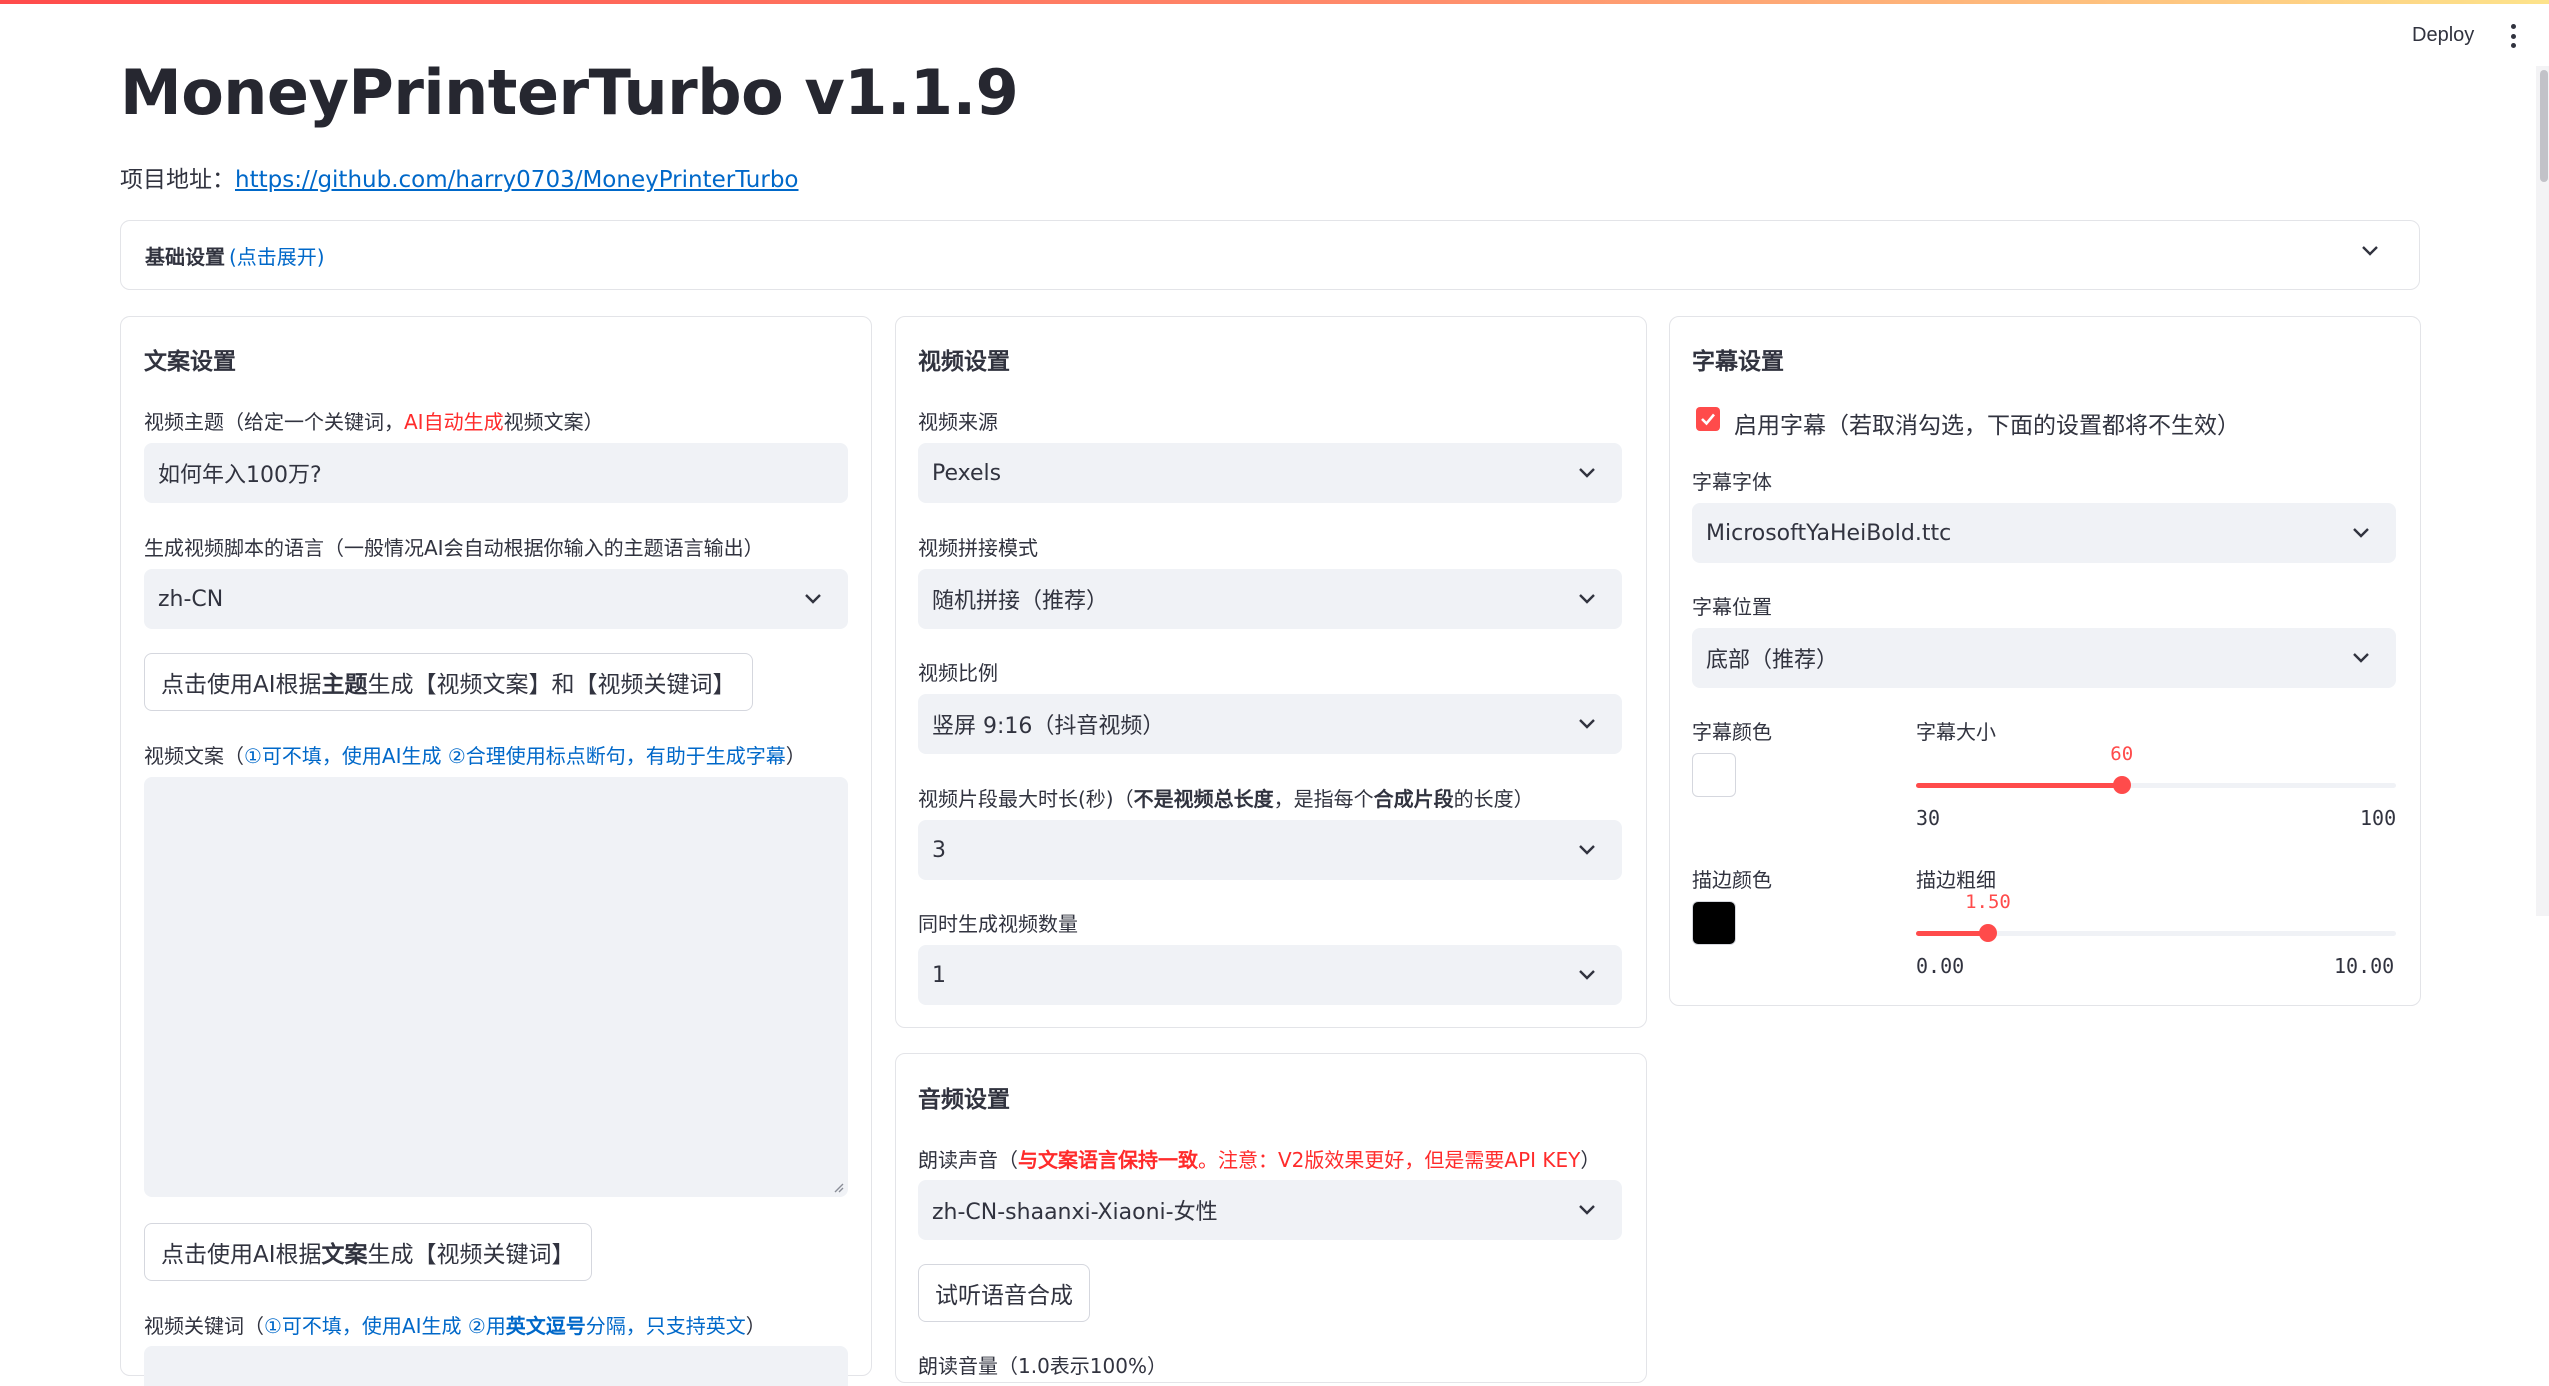 This screenshot has width=2549, height=1386. Describe the element at coordinates (2122, 754) in the screenshot. I see `subtitle-size-value: 60` at that location.